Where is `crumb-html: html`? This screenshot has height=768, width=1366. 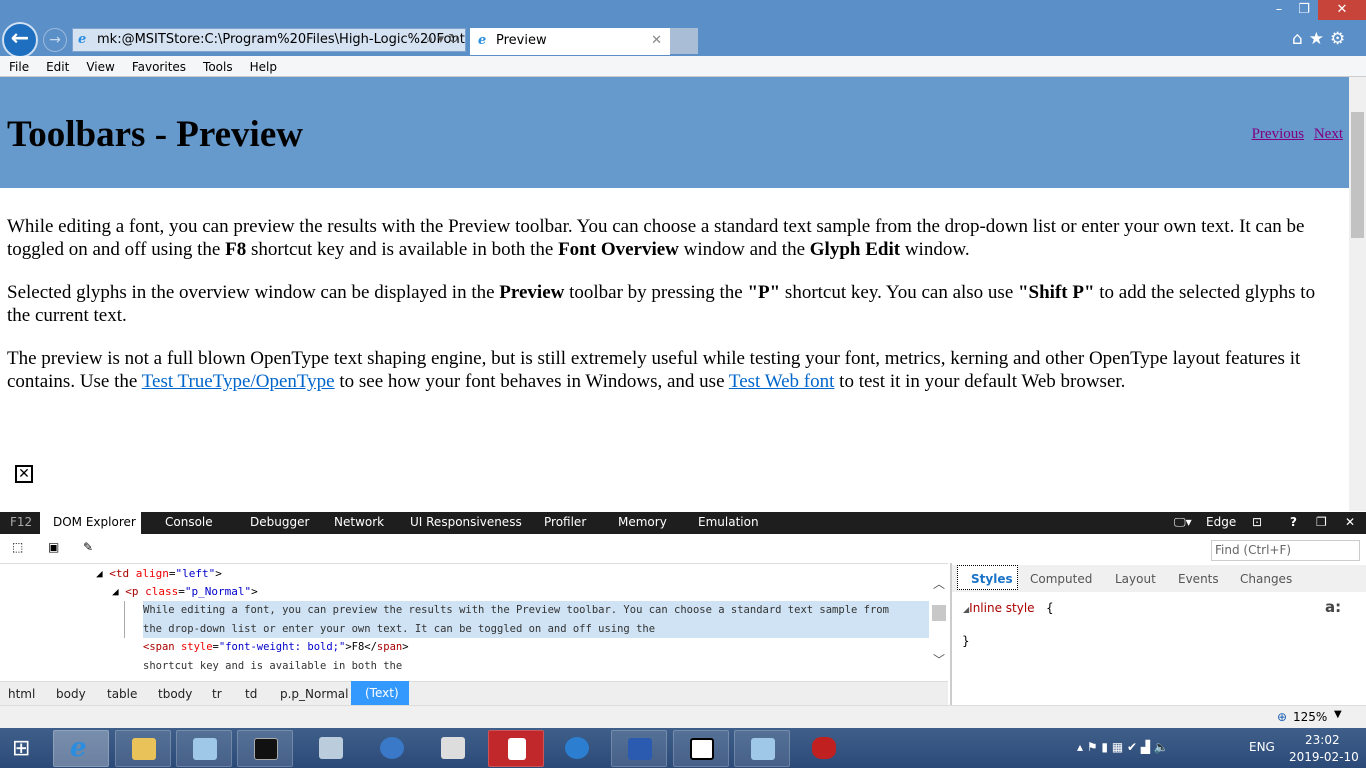 crumb-html: html is located at coordinates (21, 694).